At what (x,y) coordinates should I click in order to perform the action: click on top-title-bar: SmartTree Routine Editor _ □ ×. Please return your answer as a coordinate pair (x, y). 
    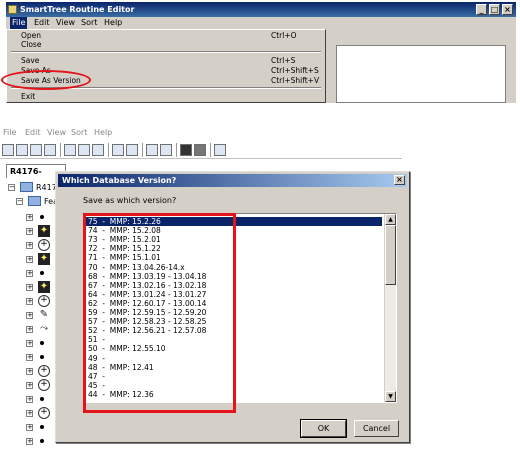
    Looking at the image, I should click on (261, 9).